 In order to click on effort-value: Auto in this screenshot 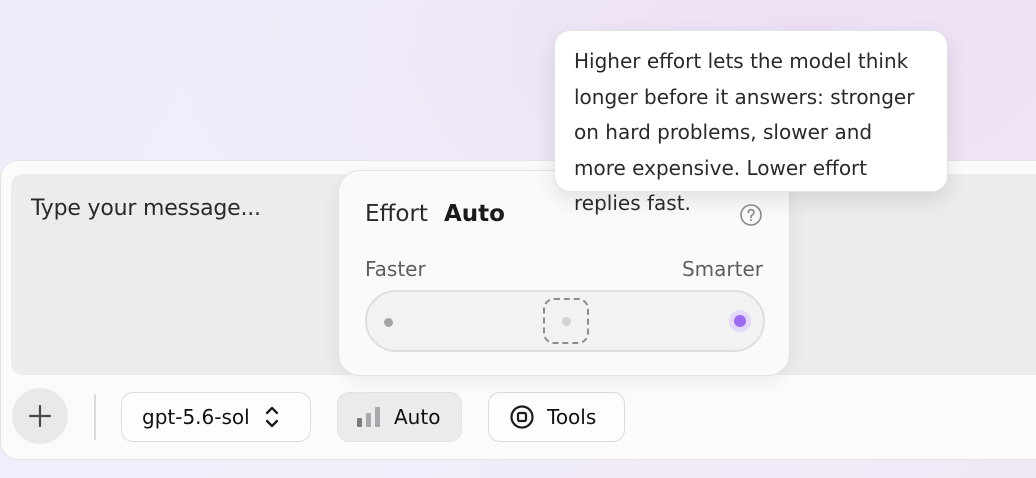, I will do `click(474, 214)`.